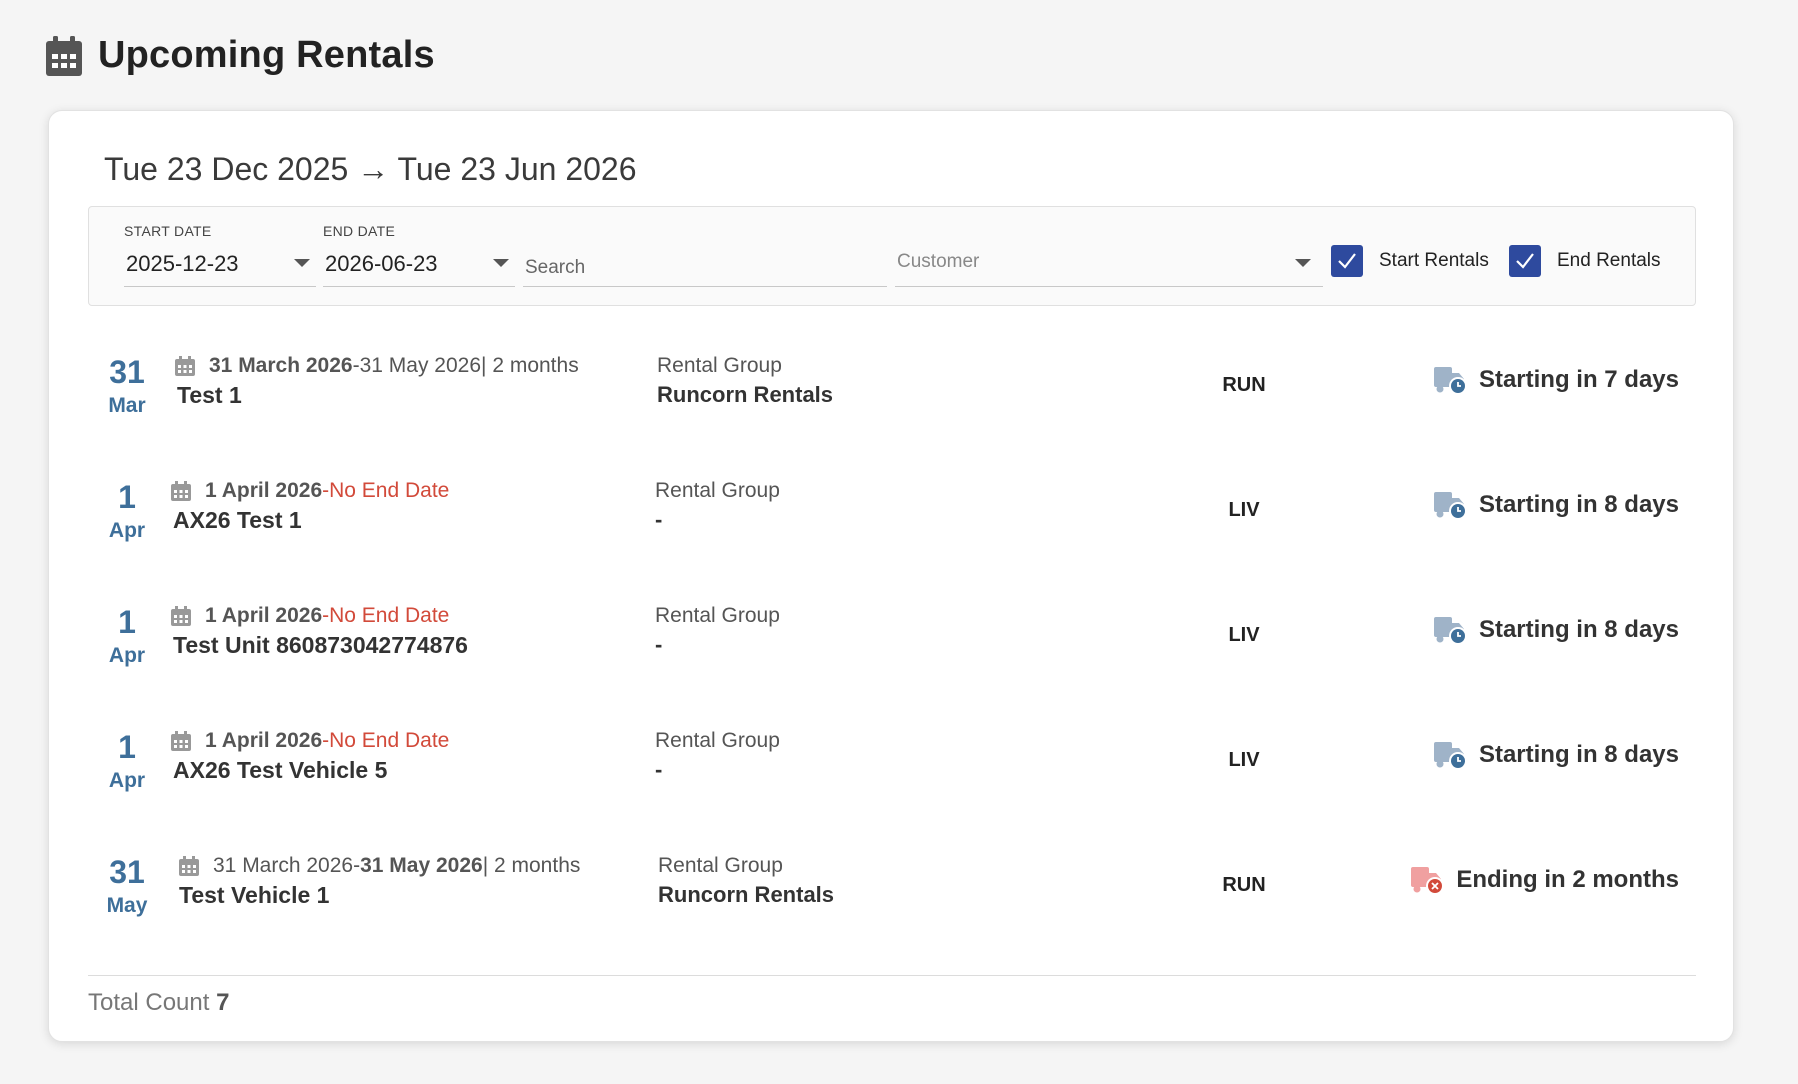 This screenshot has width=1798, height=1084. I want to click on date-range-title: Tue 23 Dec 2025 → Tue 23 Jun 2026, so click(370, 169).